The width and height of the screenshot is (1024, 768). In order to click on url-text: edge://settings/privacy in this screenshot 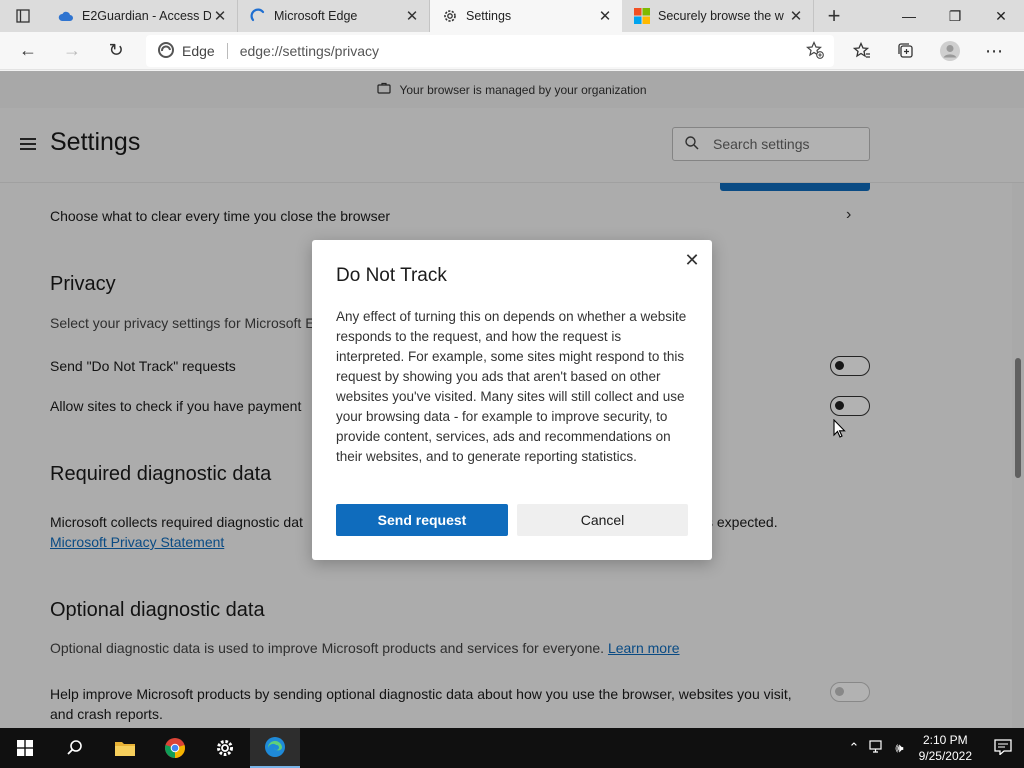, I will do `click(309, 51)`.